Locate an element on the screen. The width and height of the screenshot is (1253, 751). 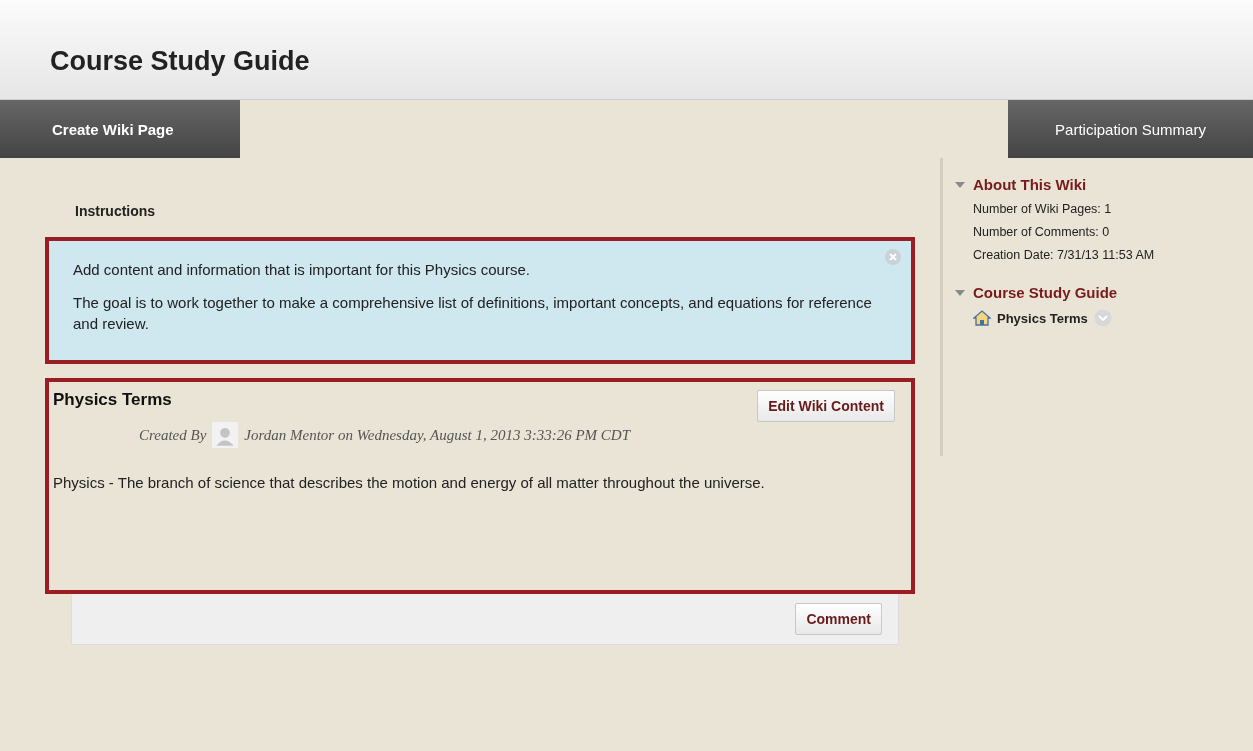
wiki-info-text: Number of Comments: 0 is located at coordinates (1042, 232).